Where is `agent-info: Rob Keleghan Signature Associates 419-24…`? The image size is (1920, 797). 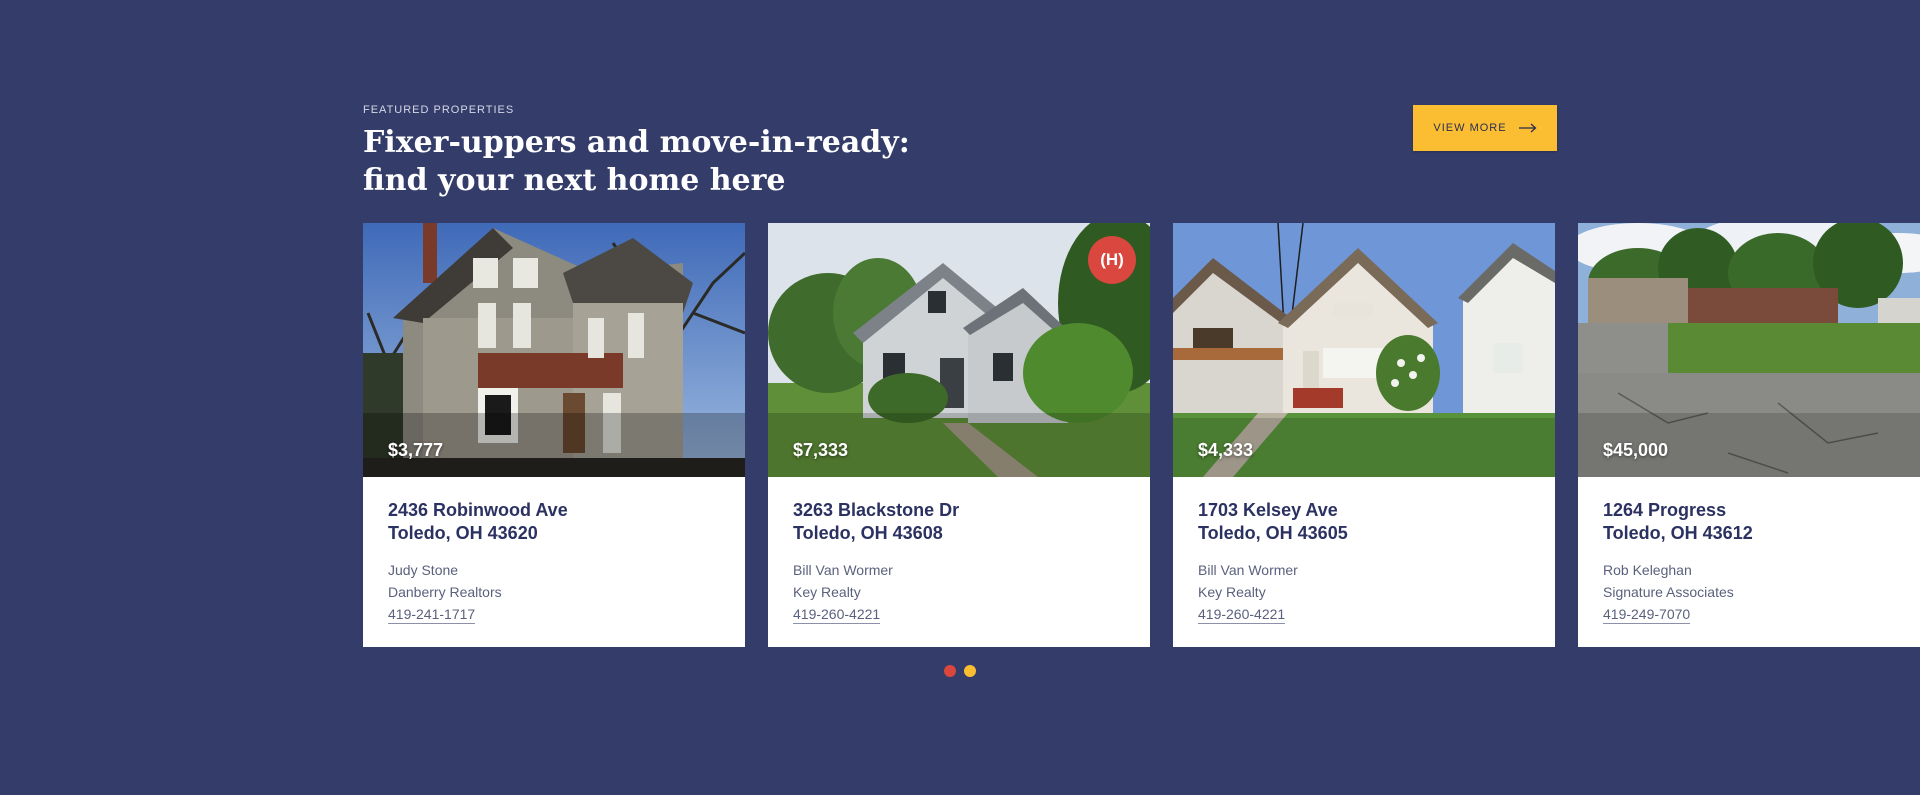 agent-info: Rob Keleghan Signature Associates 419-24… is located at coordinates (1668, 592).